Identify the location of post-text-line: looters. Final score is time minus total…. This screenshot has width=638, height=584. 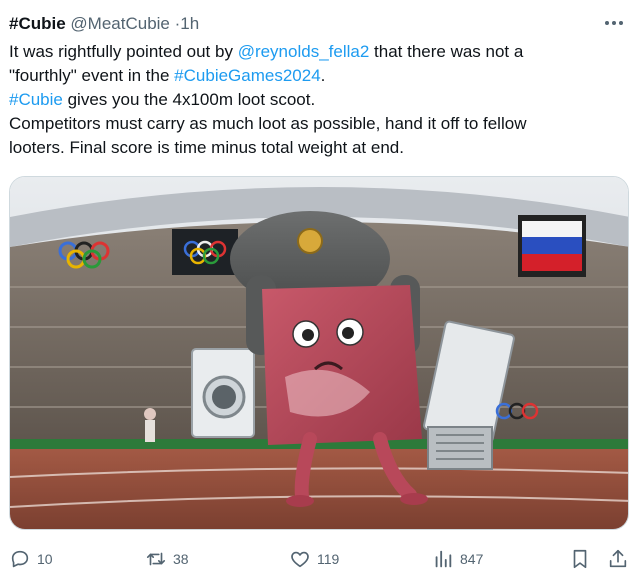
(206, 147).